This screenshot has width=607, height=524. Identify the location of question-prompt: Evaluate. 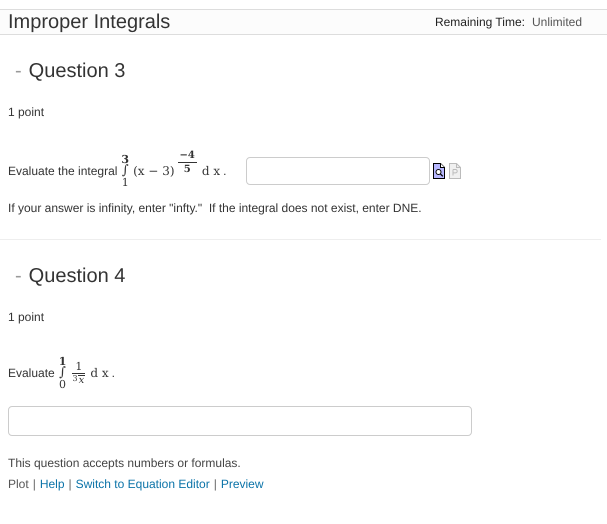
(31, 373).